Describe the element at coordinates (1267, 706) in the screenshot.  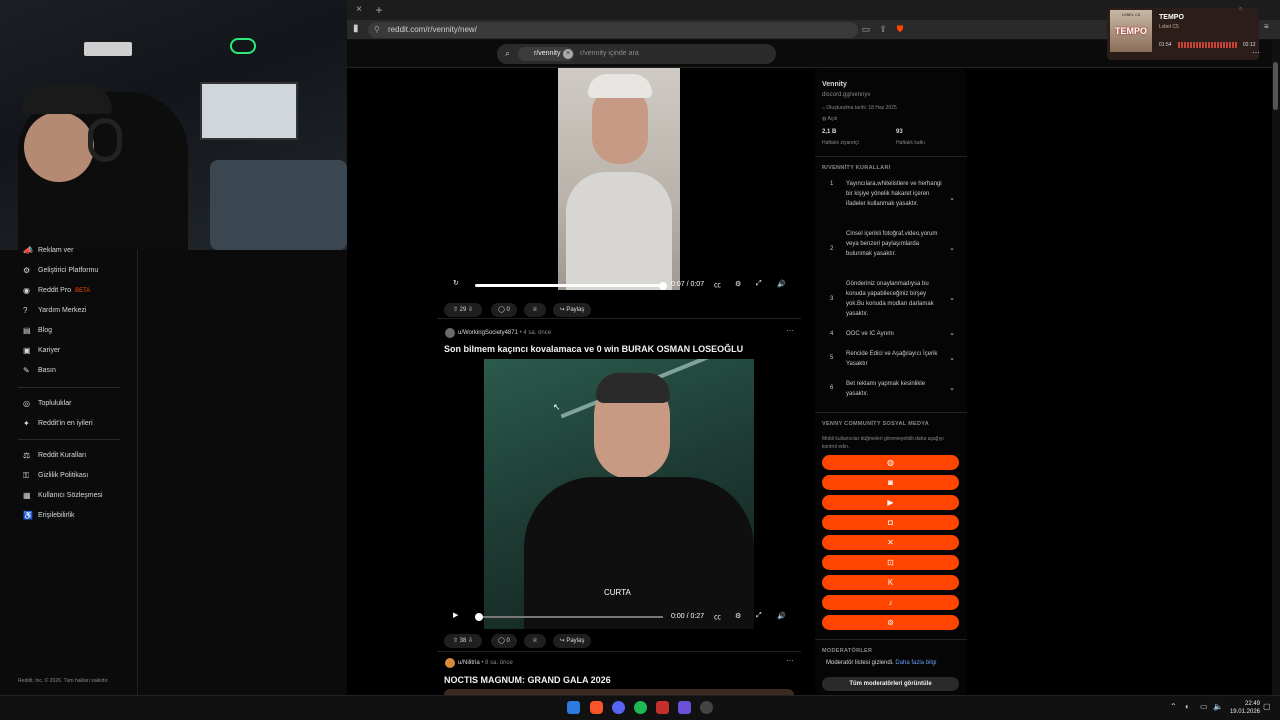
I see `notifications-icon: ▢` at that location.